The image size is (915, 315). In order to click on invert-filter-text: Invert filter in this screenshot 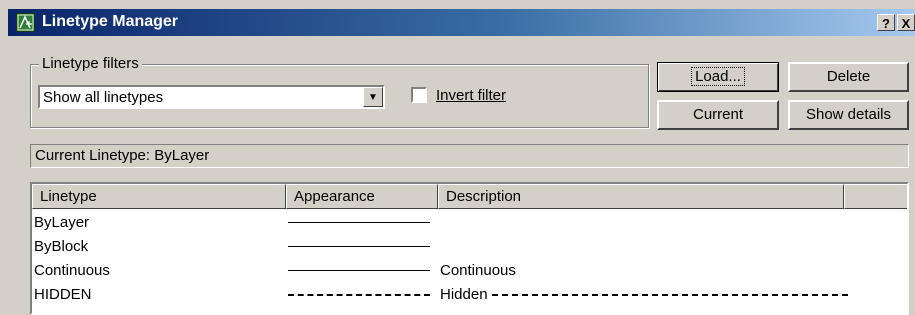, I will do `click(471, 95)`.